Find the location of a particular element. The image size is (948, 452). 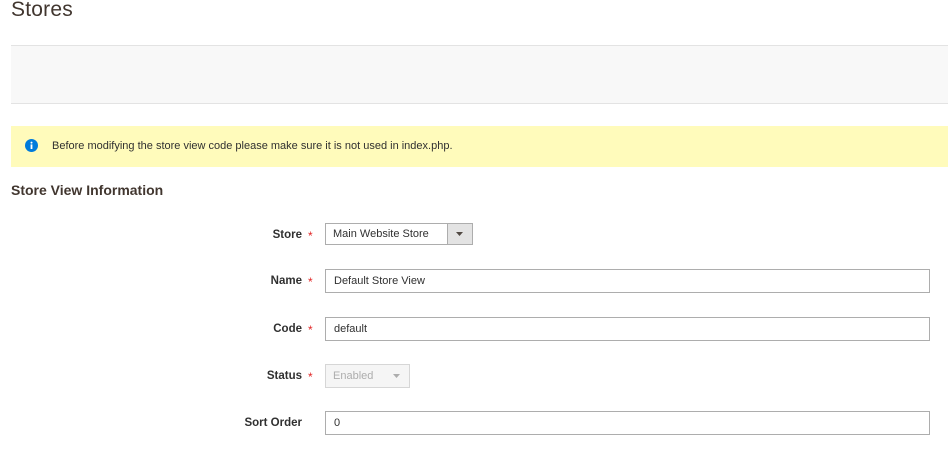

status-select-value: Enabled is located at coordinates (353, 376).